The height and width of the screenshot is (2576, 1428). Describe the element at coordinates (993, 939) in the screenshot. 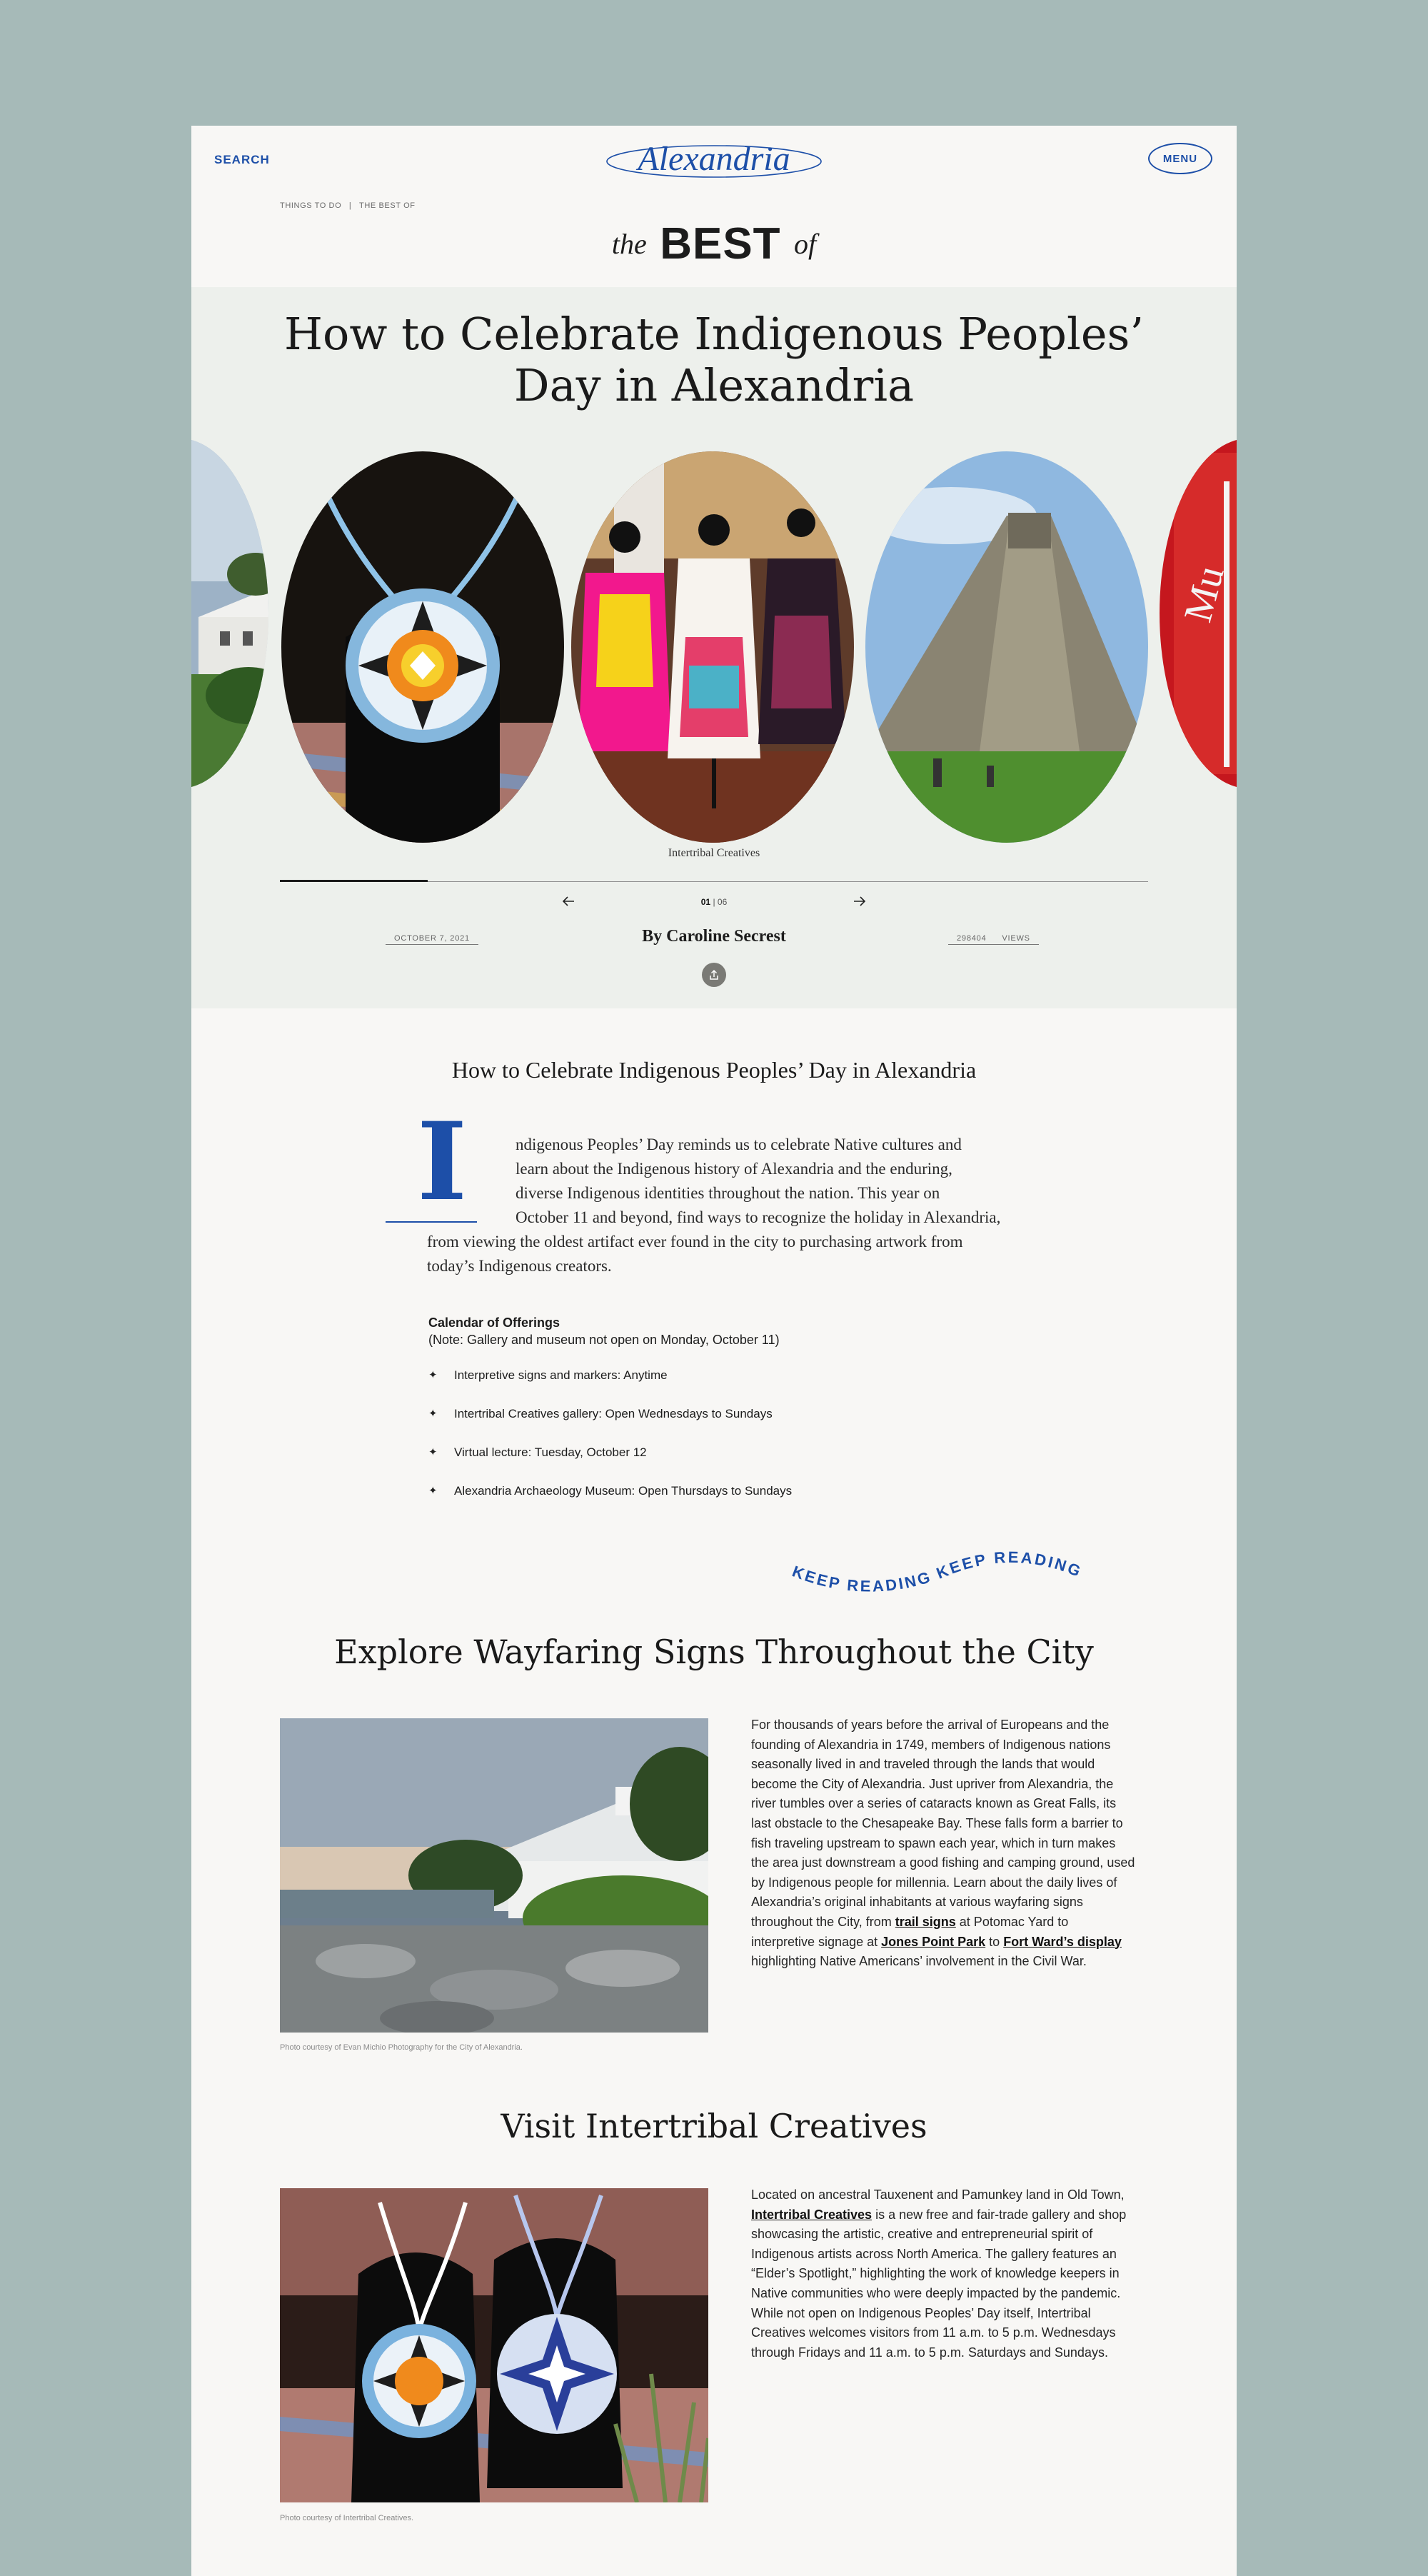

I see `view-count: 298404 VIEWS` at that location.